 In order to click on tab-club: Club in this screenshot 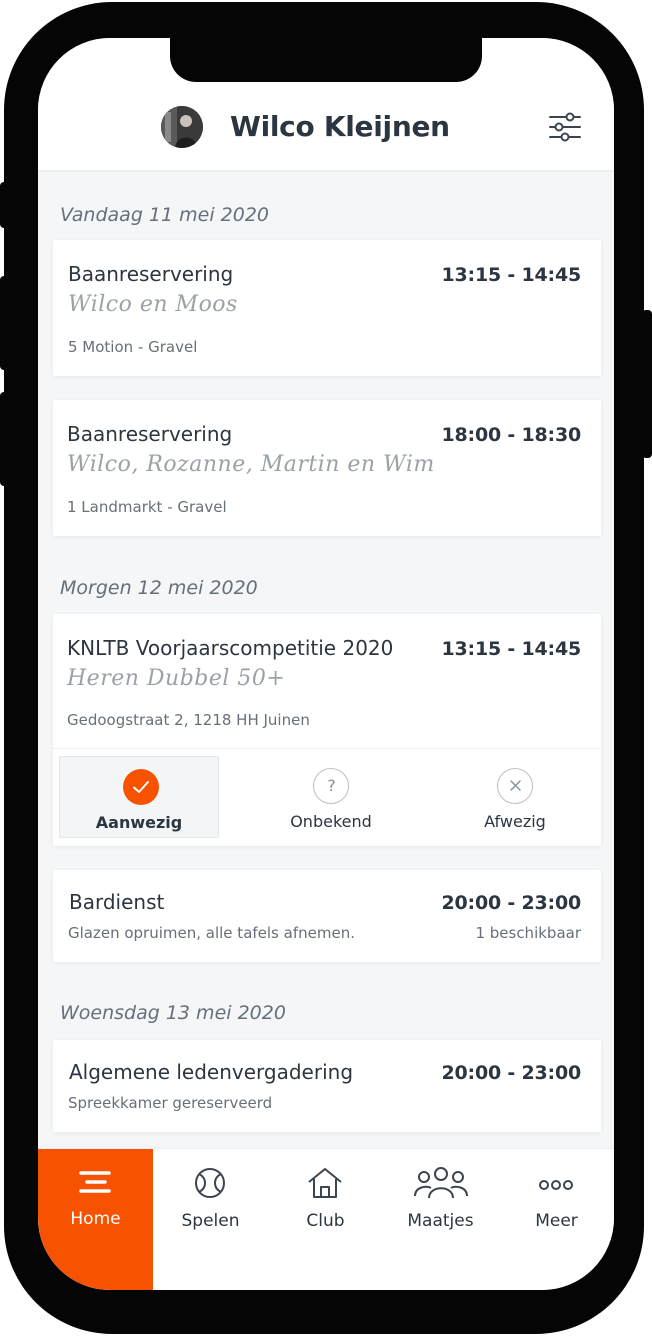, I will do `click(325, 1219)`.